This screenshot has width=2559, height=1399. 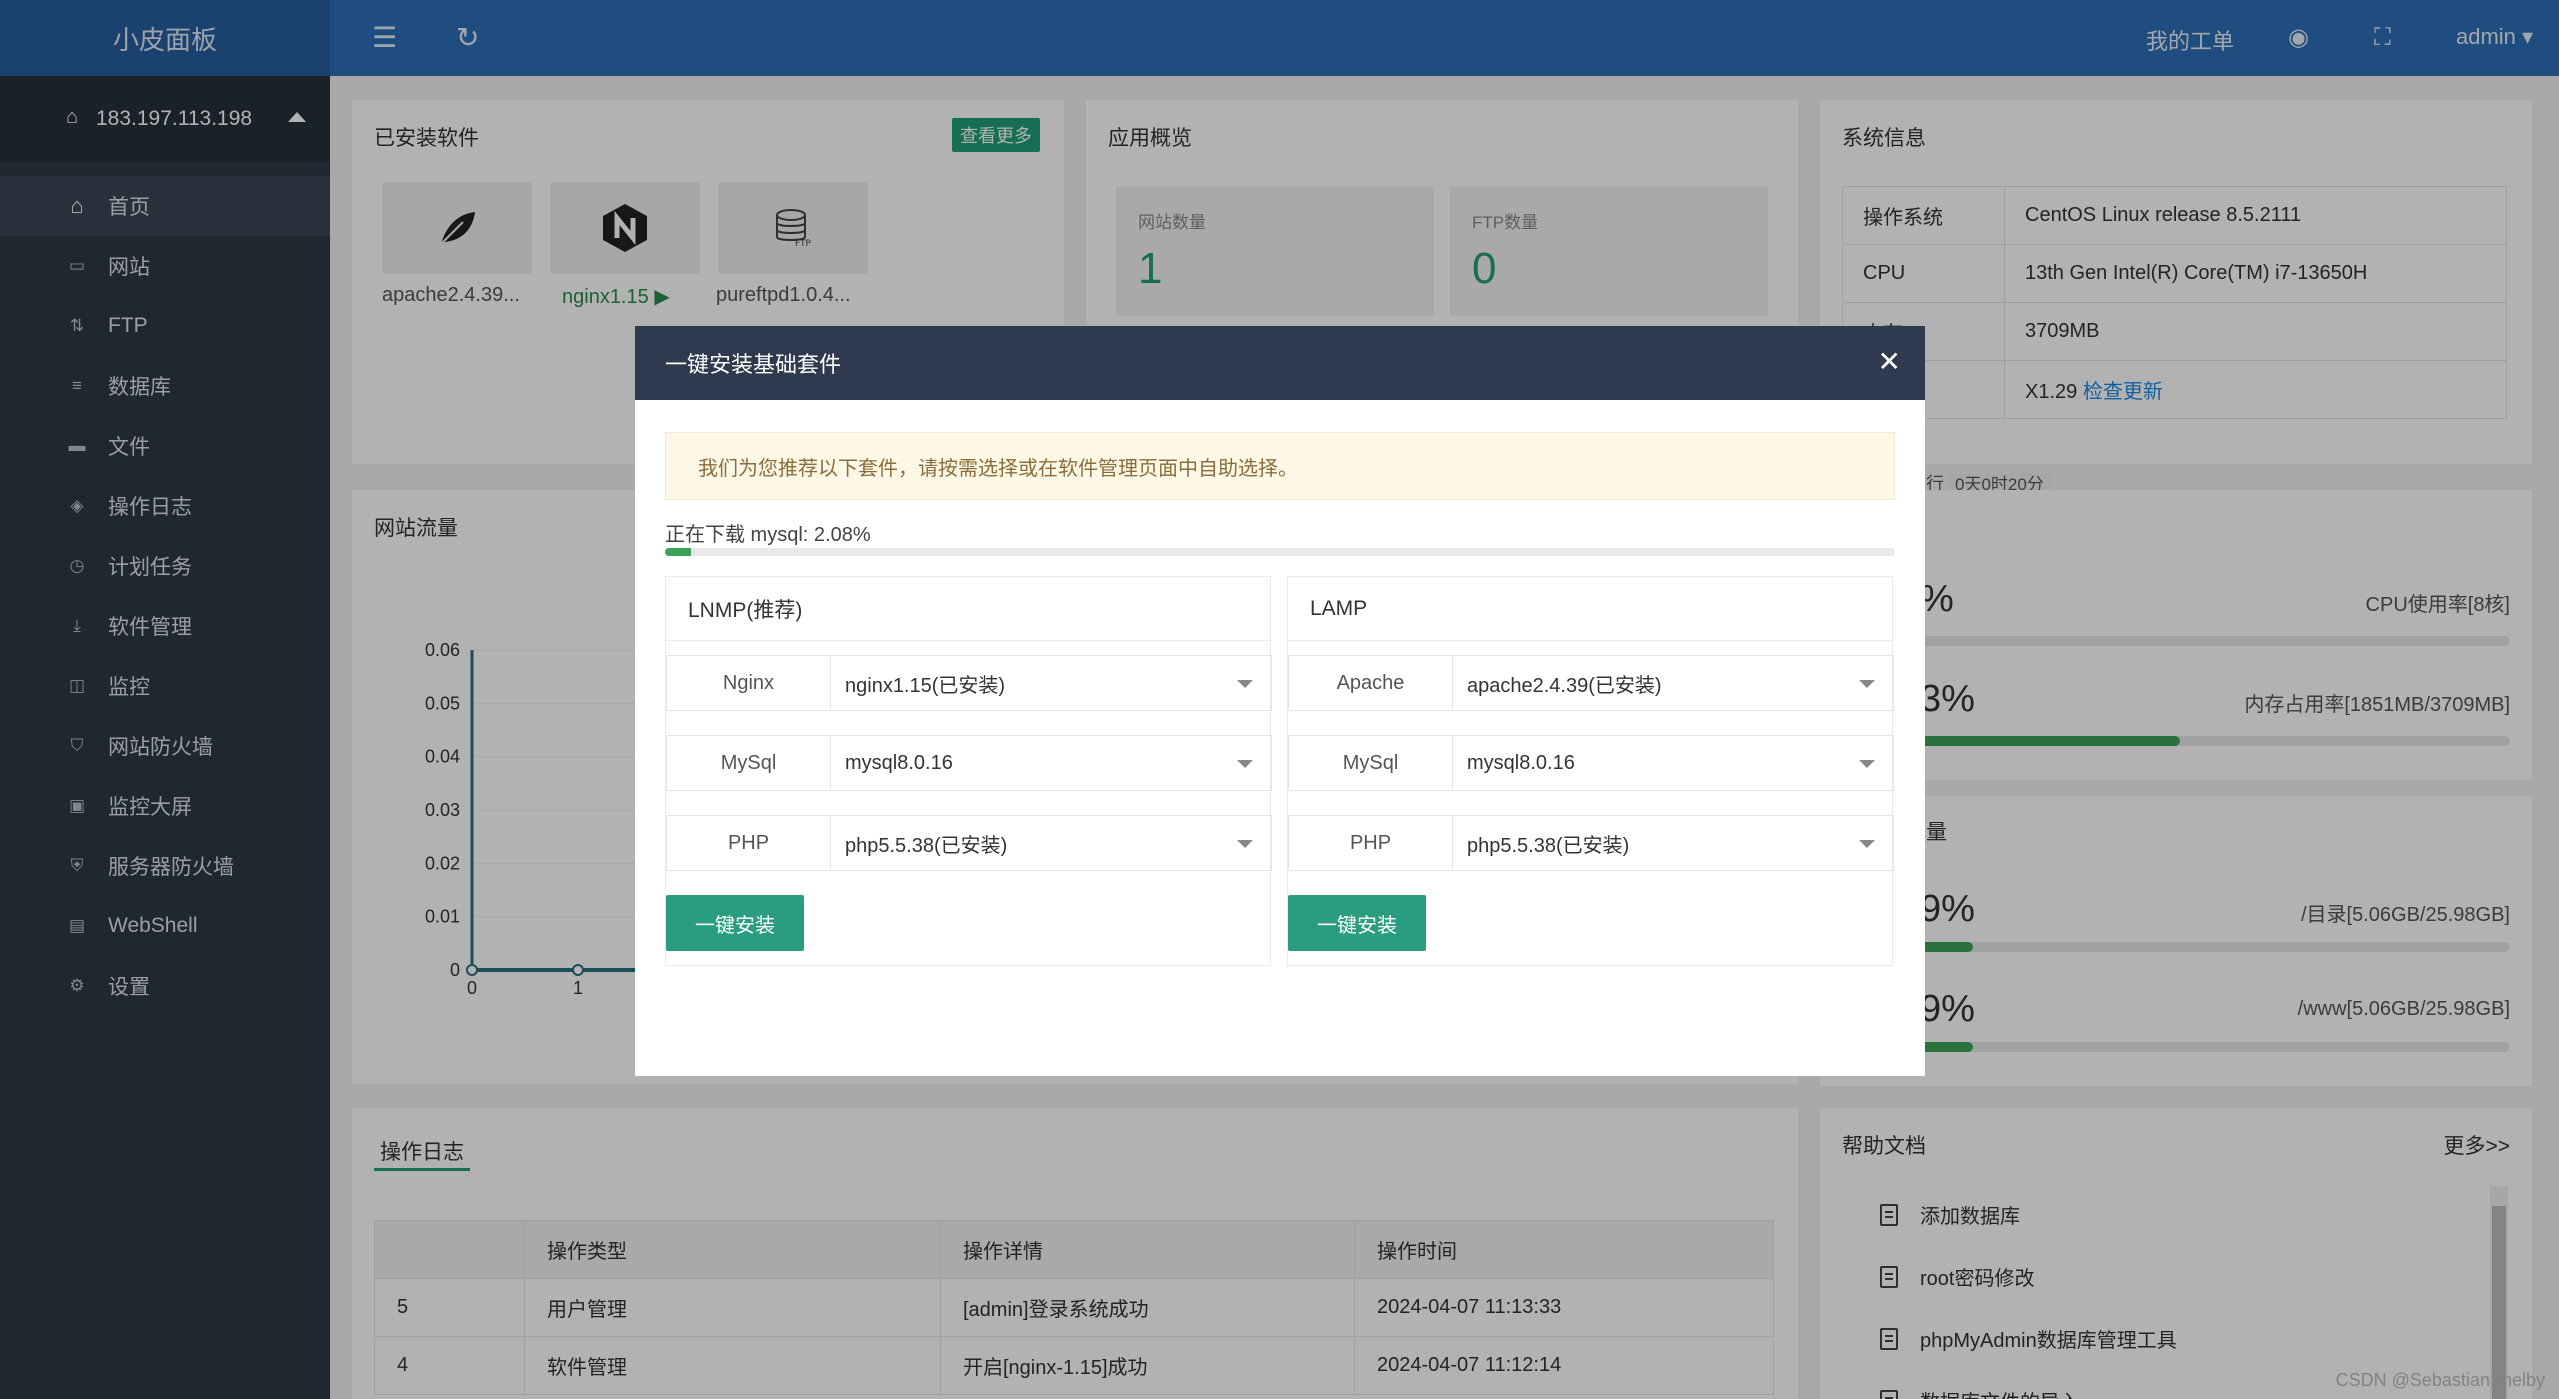 I want to click on lamp-title: LAMP, so click(x=1590, y=609).